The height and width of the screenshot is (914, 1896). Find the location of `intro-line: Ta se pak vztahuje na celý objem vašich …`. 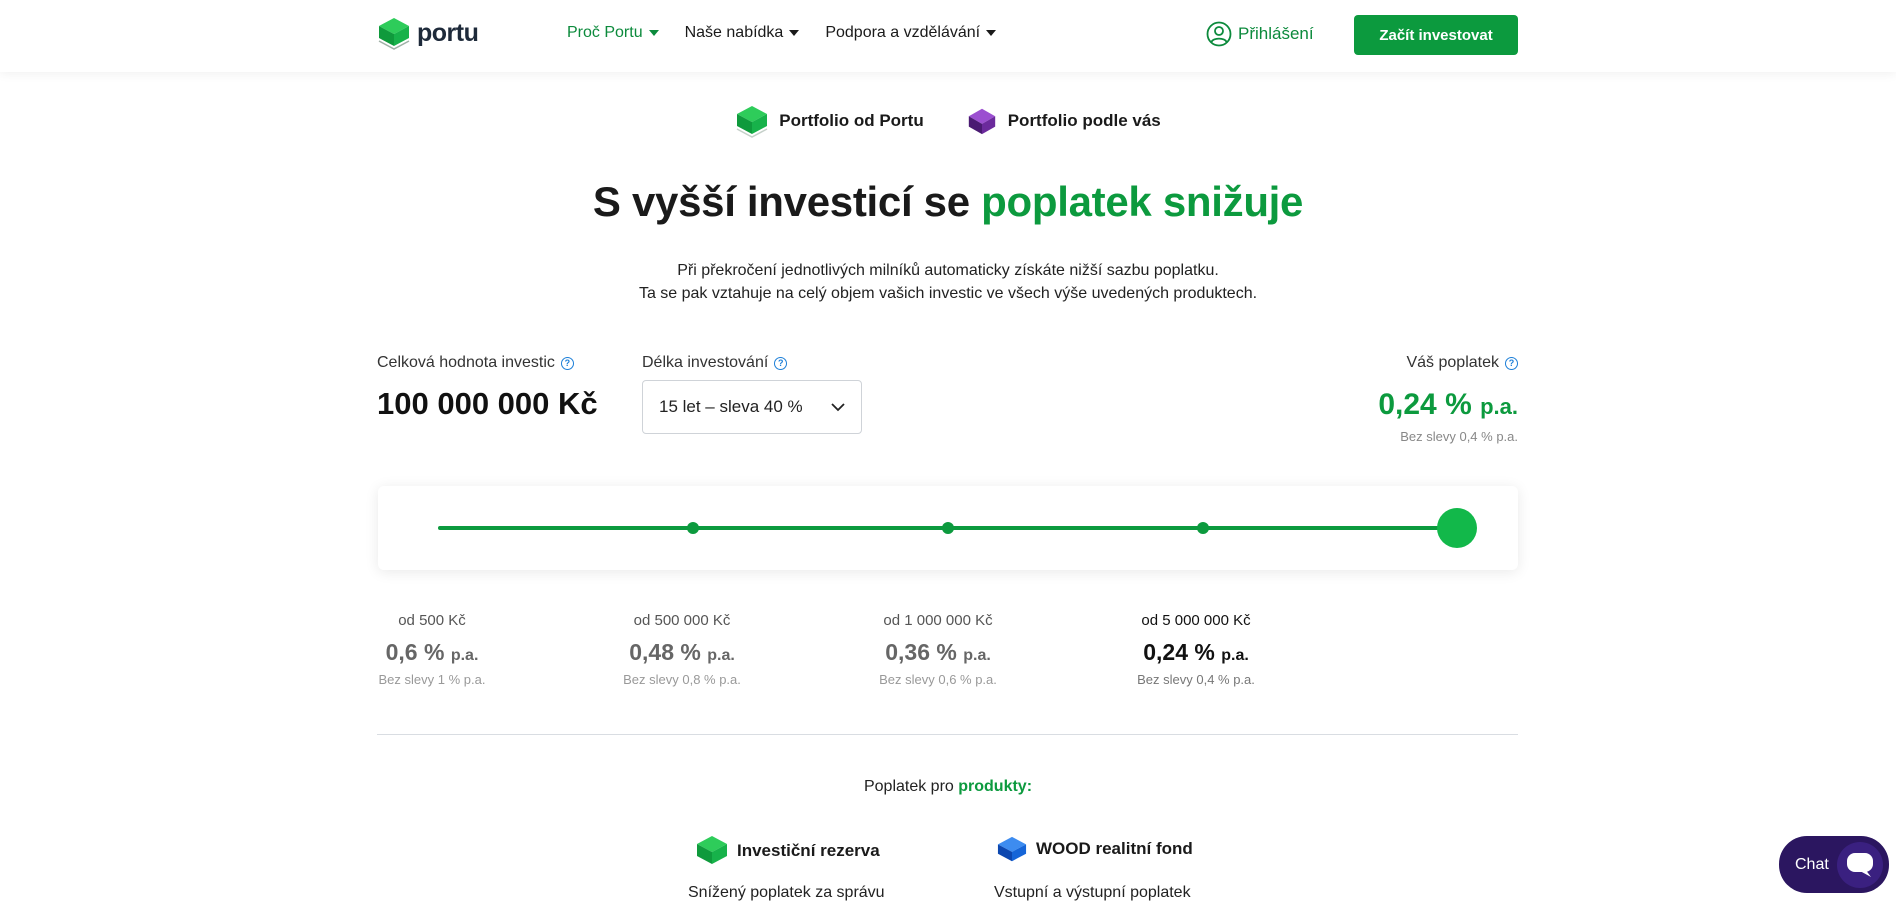

intro-line: Ta se pak vztahuje na celý objem vašich … is located at coordinates (948, 293).